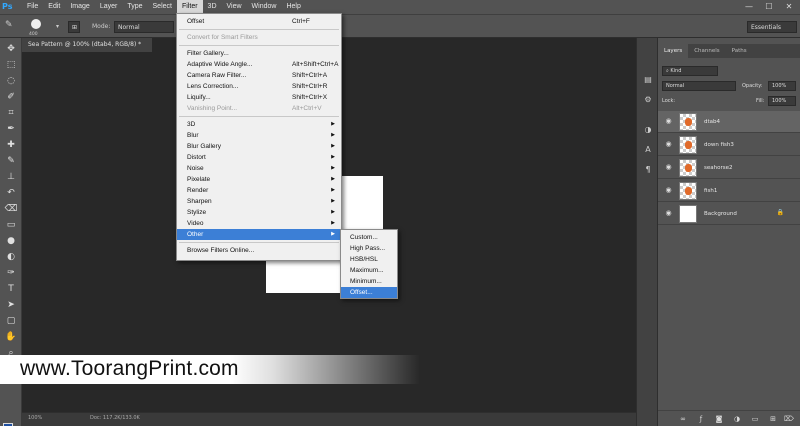 The width and height of the screenshot is (800, 426). I want to click on layer-mask-icon: ◙, so click(719, 419).